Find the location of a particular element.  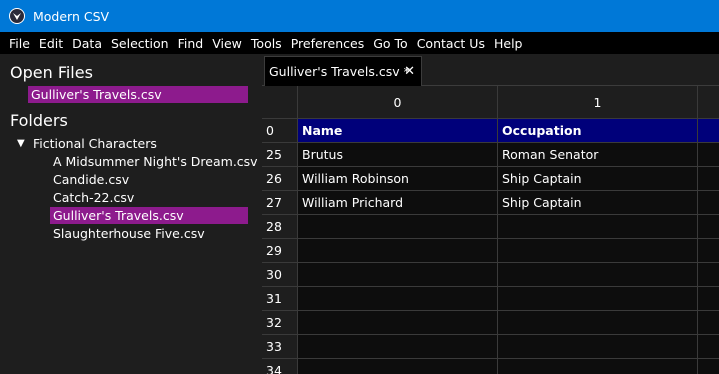

row-header: 25 is located at coordinates (280, 155).